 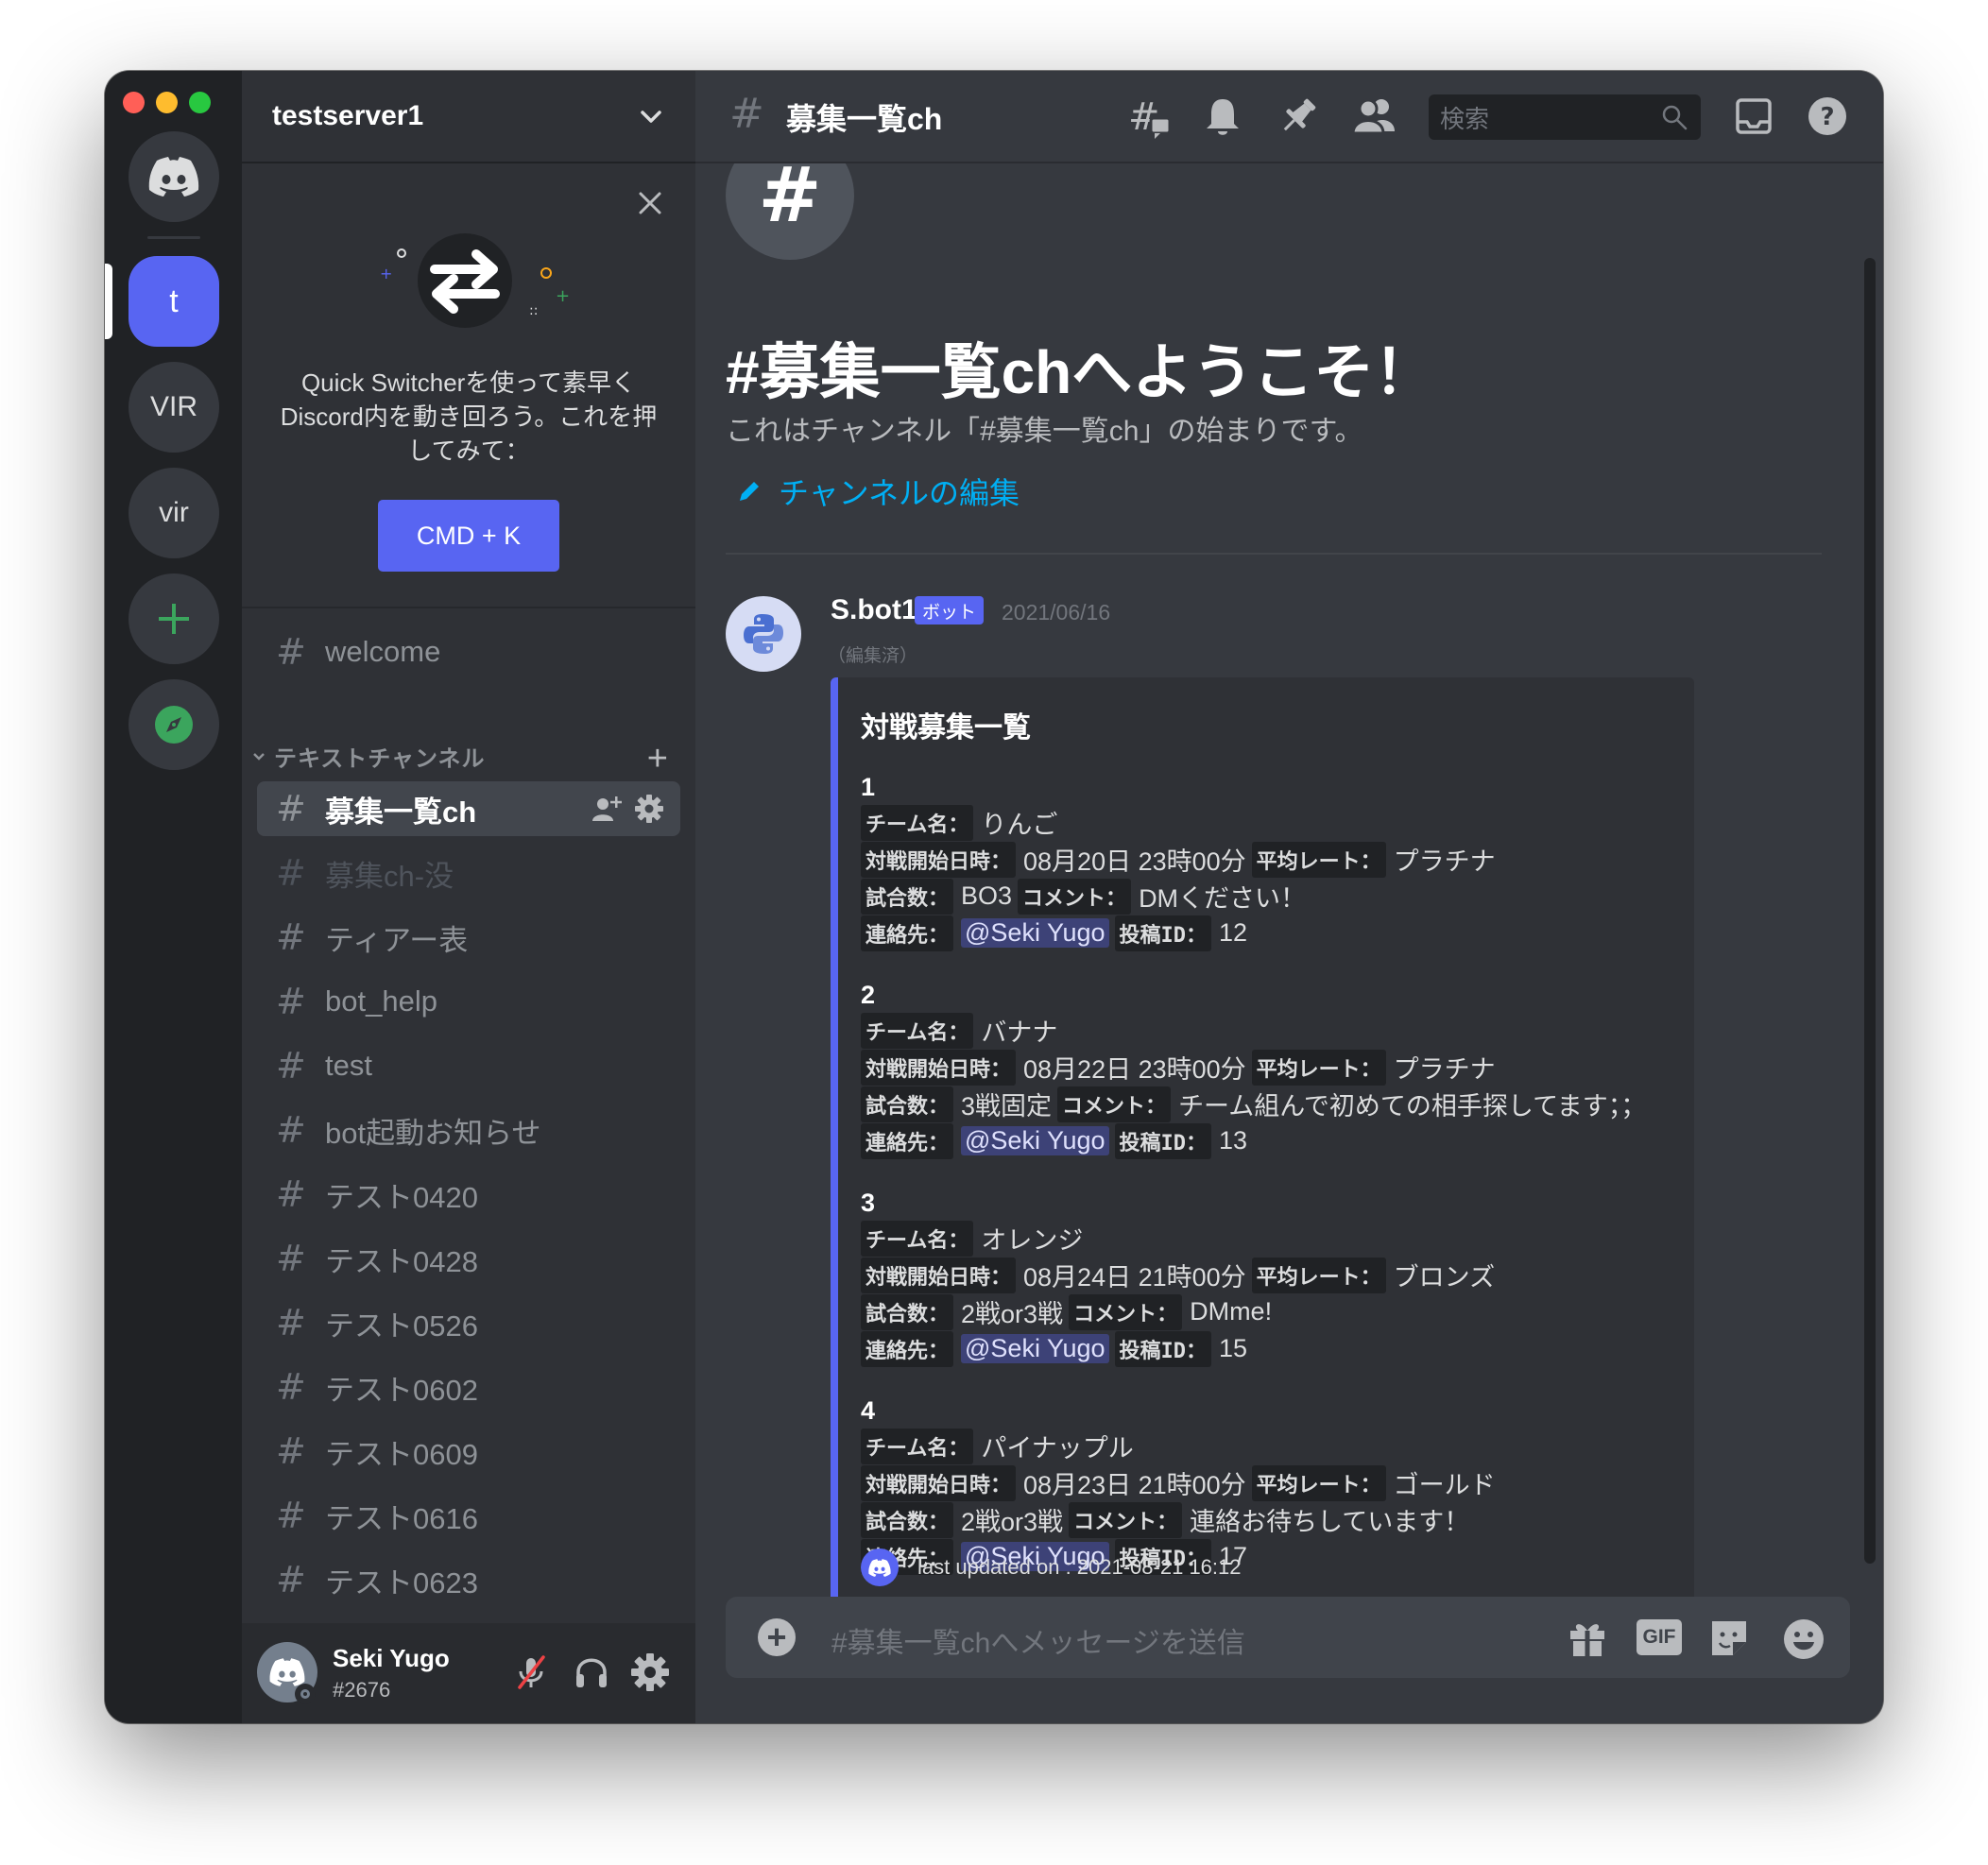 What do you see at coordinates (1298, 116) in the screenshot?
I see `pin-icon` at bounding box center [1298, 116].